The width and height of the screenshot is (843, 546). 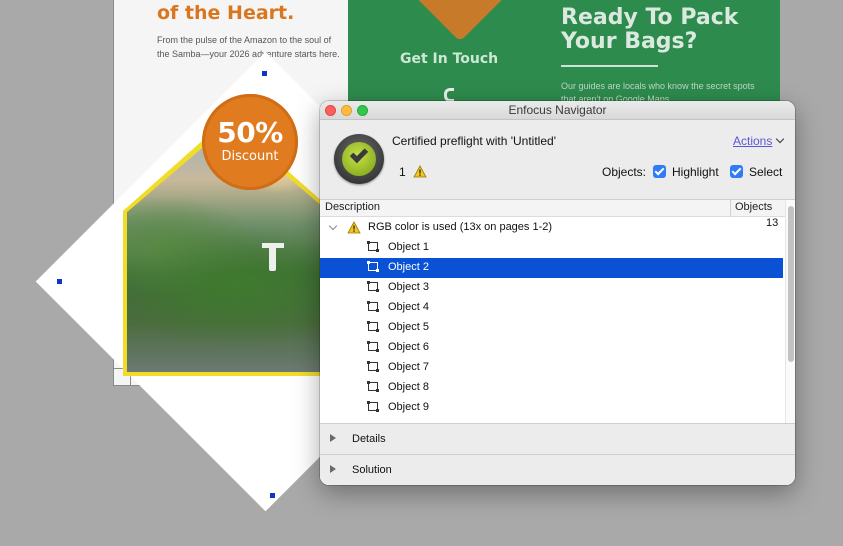 I want to click on object-row: Object 8, so click(x=551, y=388).